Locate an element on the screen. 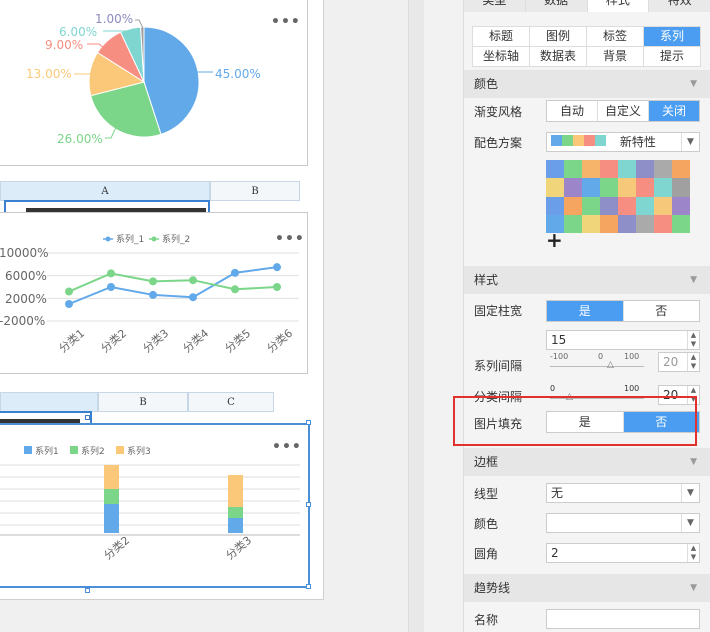  fixed-width-no: 否 is located at coordinates (662, 311).